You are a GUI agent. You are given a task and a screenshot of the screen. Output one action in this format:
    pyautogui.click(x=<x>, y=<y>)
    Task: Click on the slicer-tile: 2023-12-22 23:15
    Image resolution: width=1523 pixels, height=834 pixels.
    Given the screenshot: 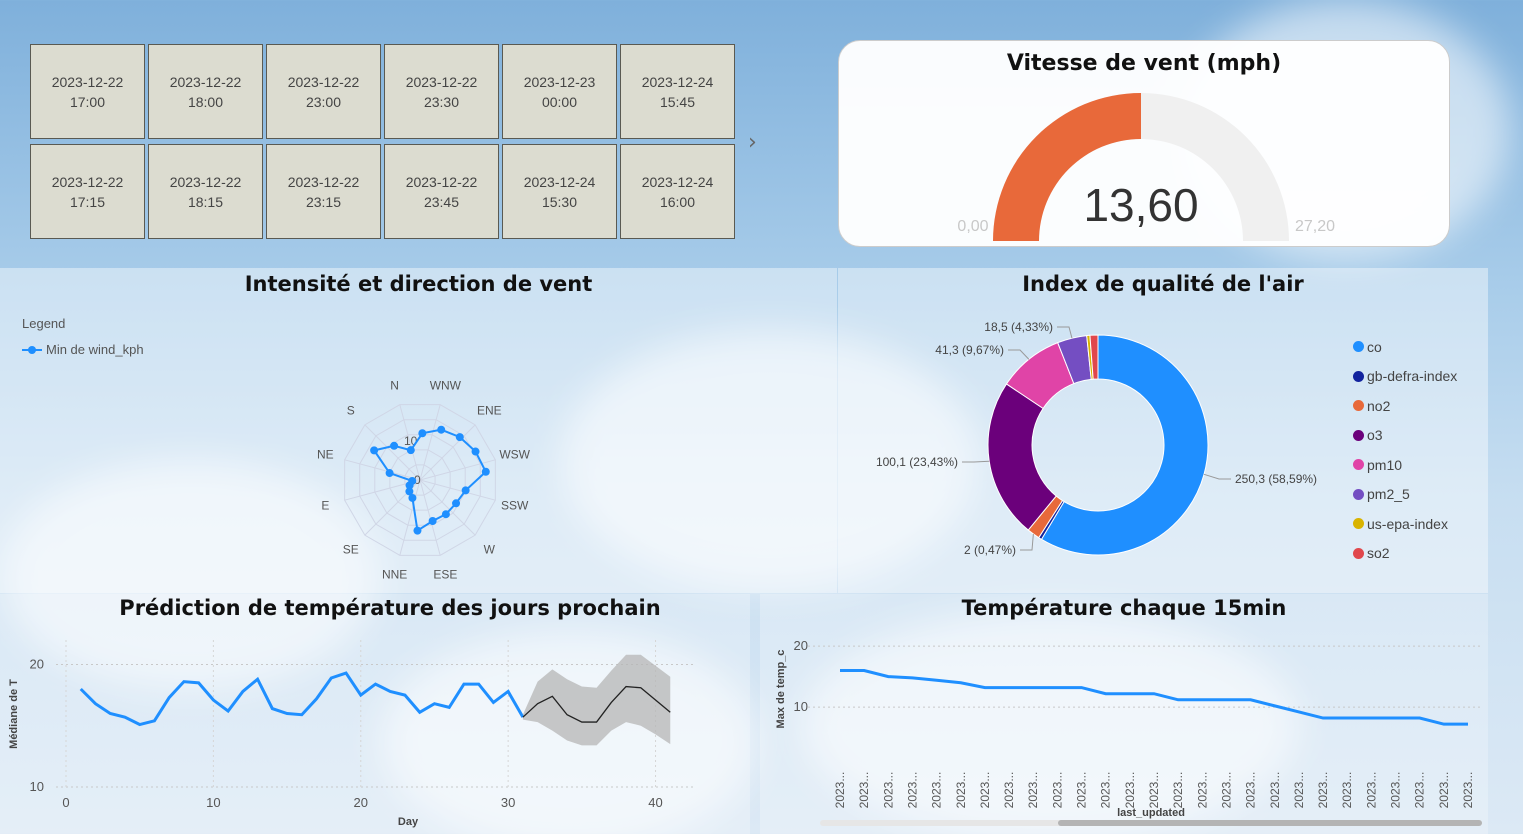 What is the action you would take?
    pyautogui.click(x=323, y=191)
    